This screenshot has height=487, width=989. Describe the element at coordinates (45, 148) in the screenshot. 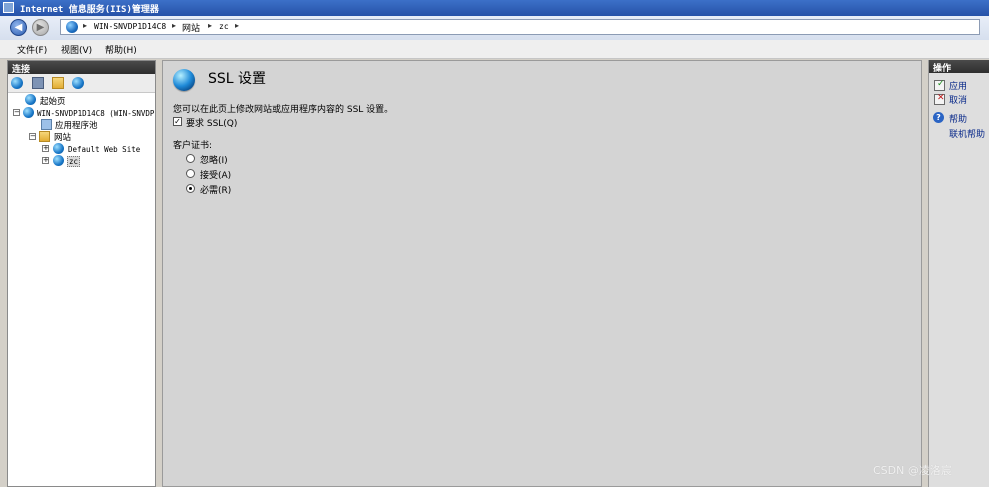

I see `expand-default-site-icon: +` at that location.